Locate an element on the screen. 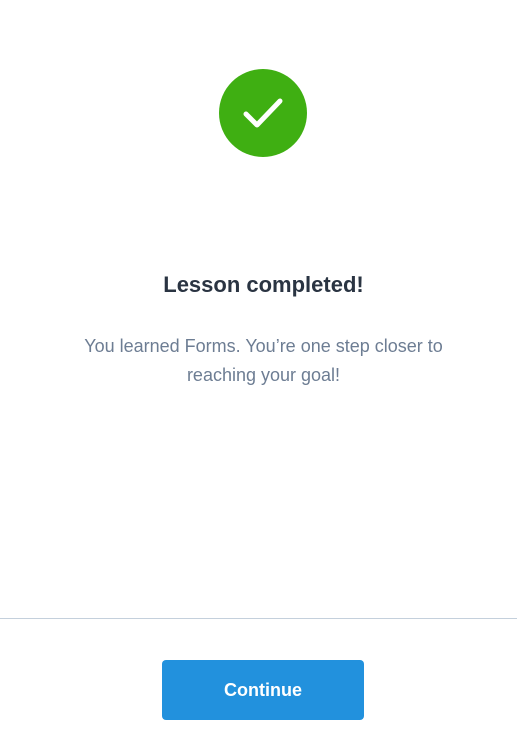 The width and height of the screenshot is (517, 735). footer-divider is located at coordinates (258, 618).